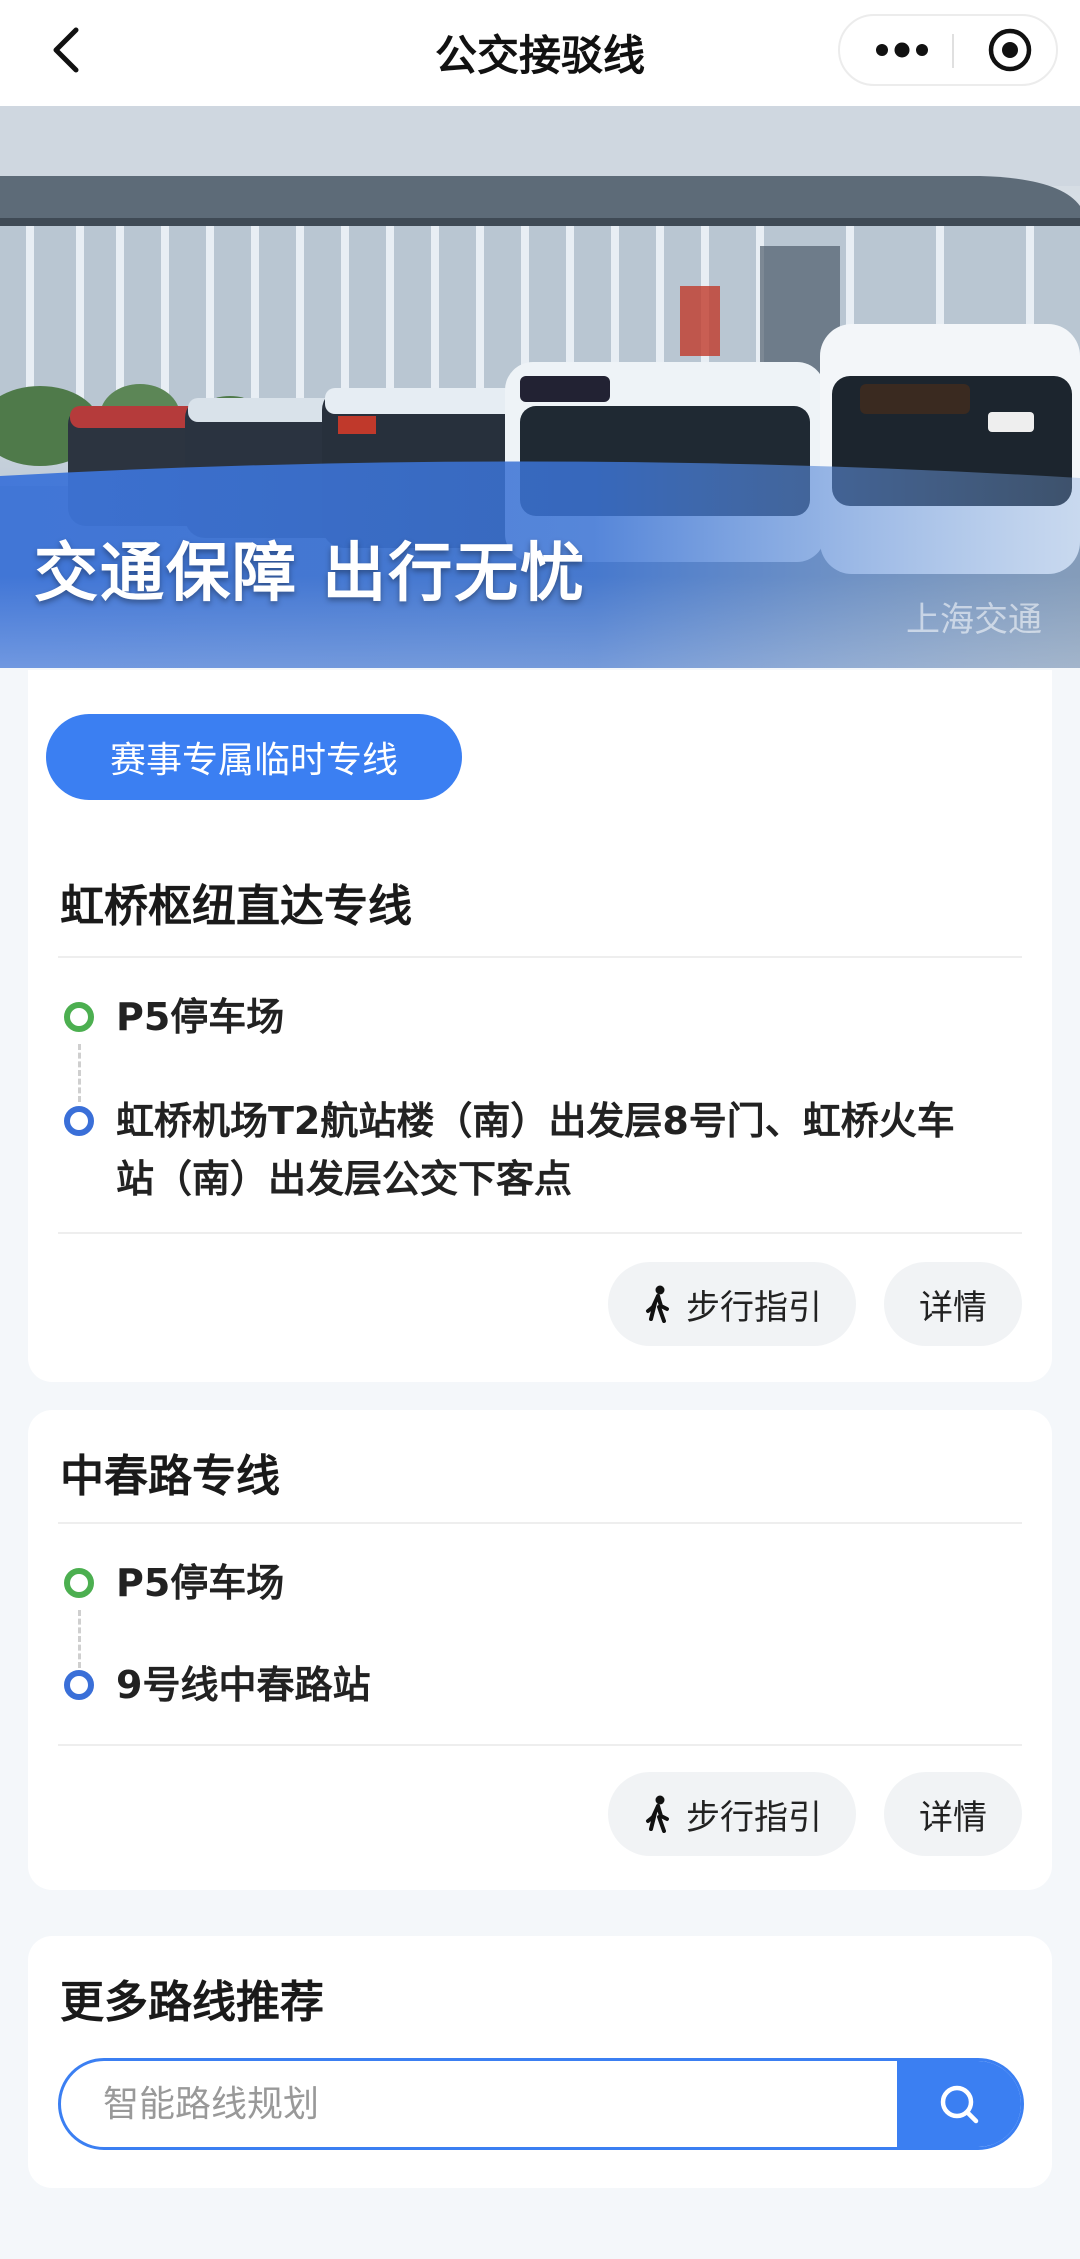 The image size is (1080, 2259). I want to click on more-routes-card: 更多路线推荐, so click(540, 2062).